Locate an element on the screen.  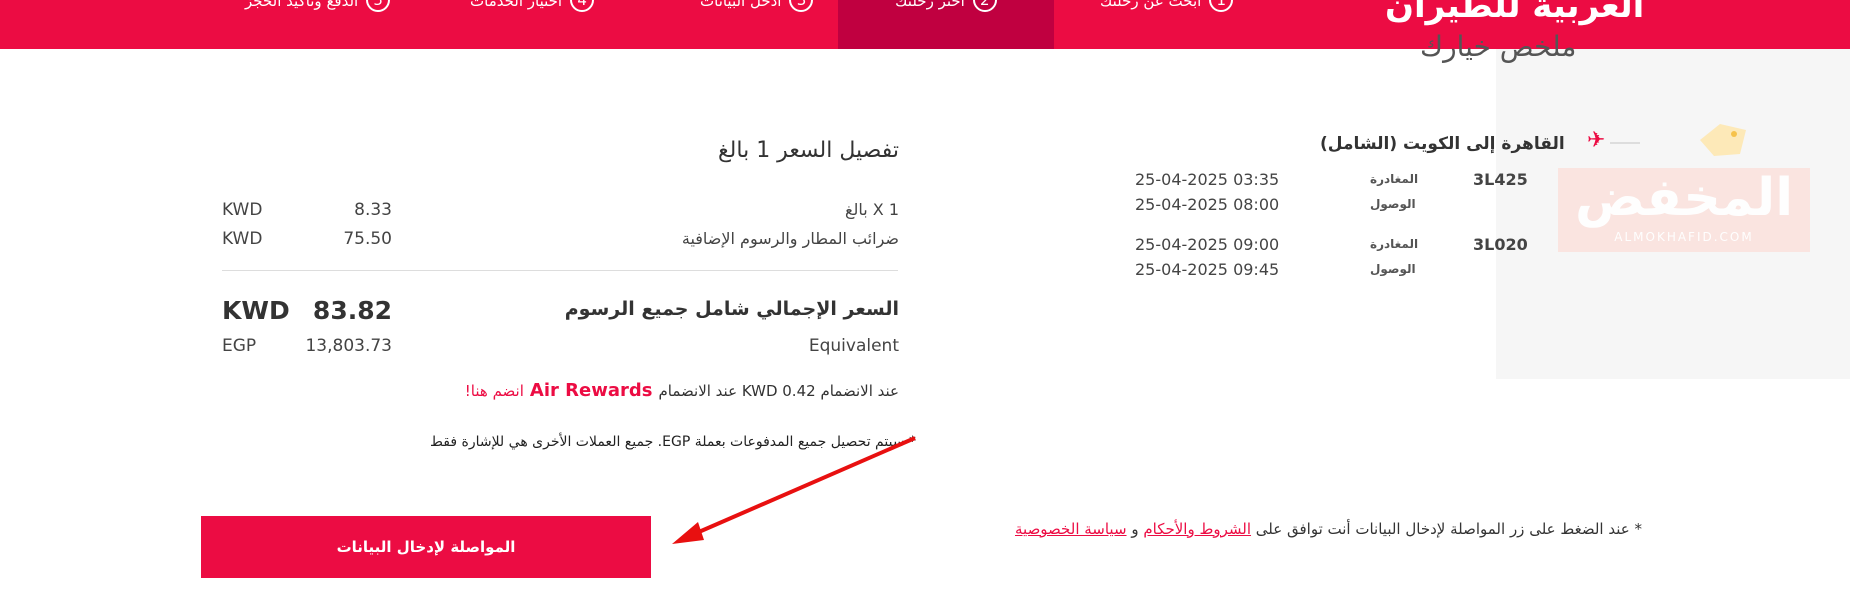
step-4: اختيار الخدمات 4 is located at coordinates (540, 24).